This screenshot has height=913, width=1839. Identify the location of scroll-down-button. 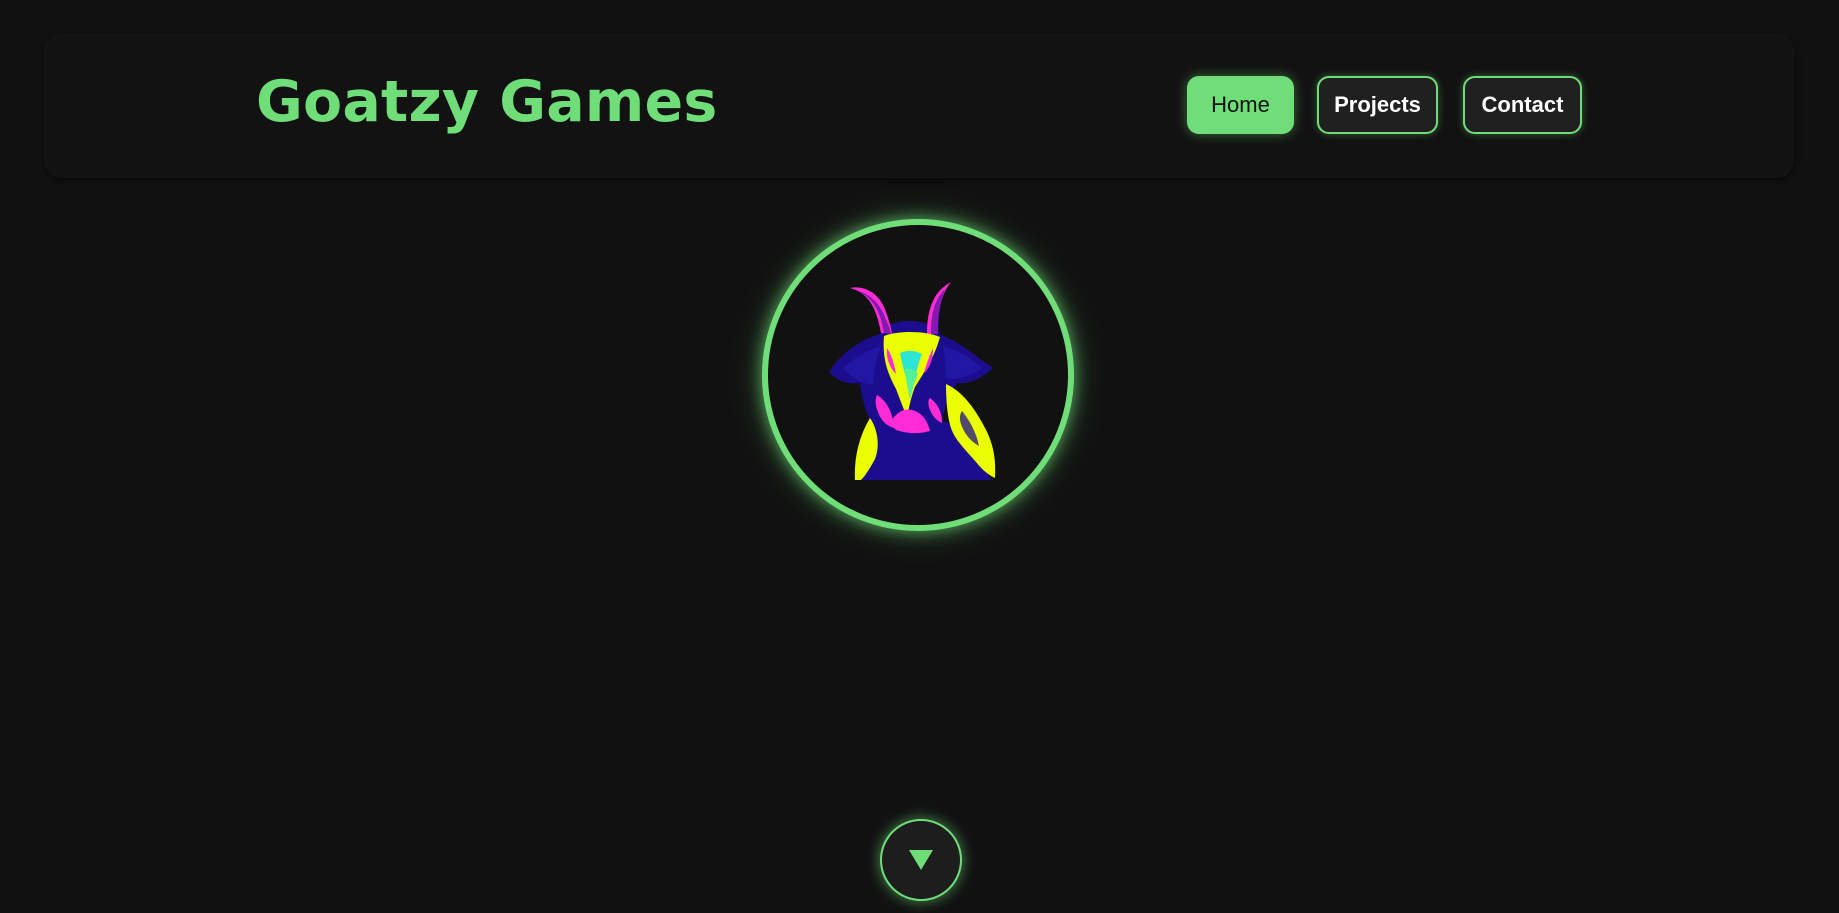
(921, 860).